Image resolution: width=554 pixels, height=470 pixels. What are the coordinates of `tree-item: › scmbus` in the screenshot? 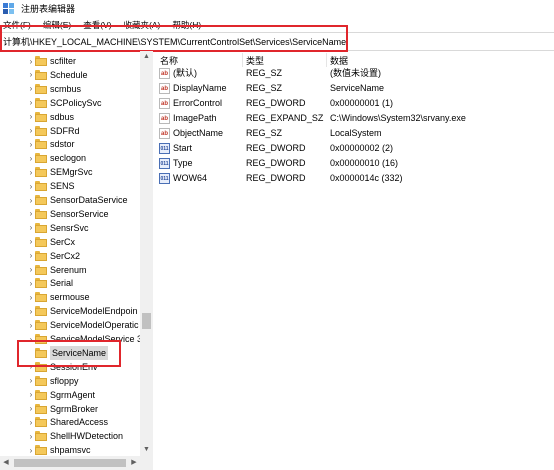 It's located at (70, 89).